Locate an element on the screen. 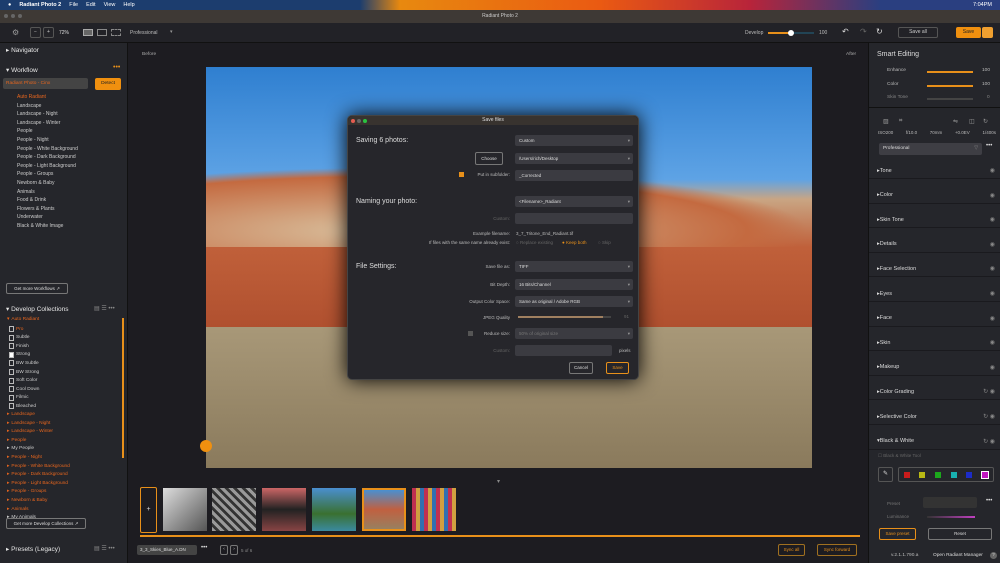 The height and width of the screenshot is (563, 1000). settings-gear-icon: ⚙ is located at coordinates (15, 32).